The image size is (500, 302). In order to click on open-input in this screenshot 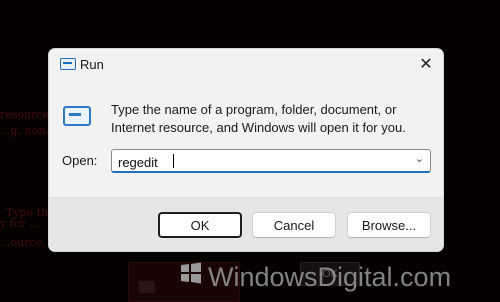, I will do `click(263, 162)`.